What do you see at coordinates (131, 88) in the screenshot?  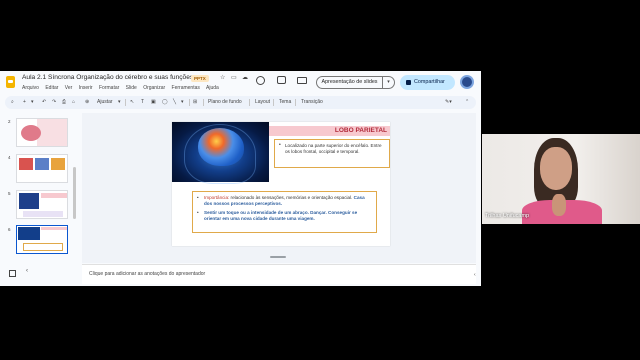 I see `menu-item-slide: Slide` at bounding box center [131, 88].